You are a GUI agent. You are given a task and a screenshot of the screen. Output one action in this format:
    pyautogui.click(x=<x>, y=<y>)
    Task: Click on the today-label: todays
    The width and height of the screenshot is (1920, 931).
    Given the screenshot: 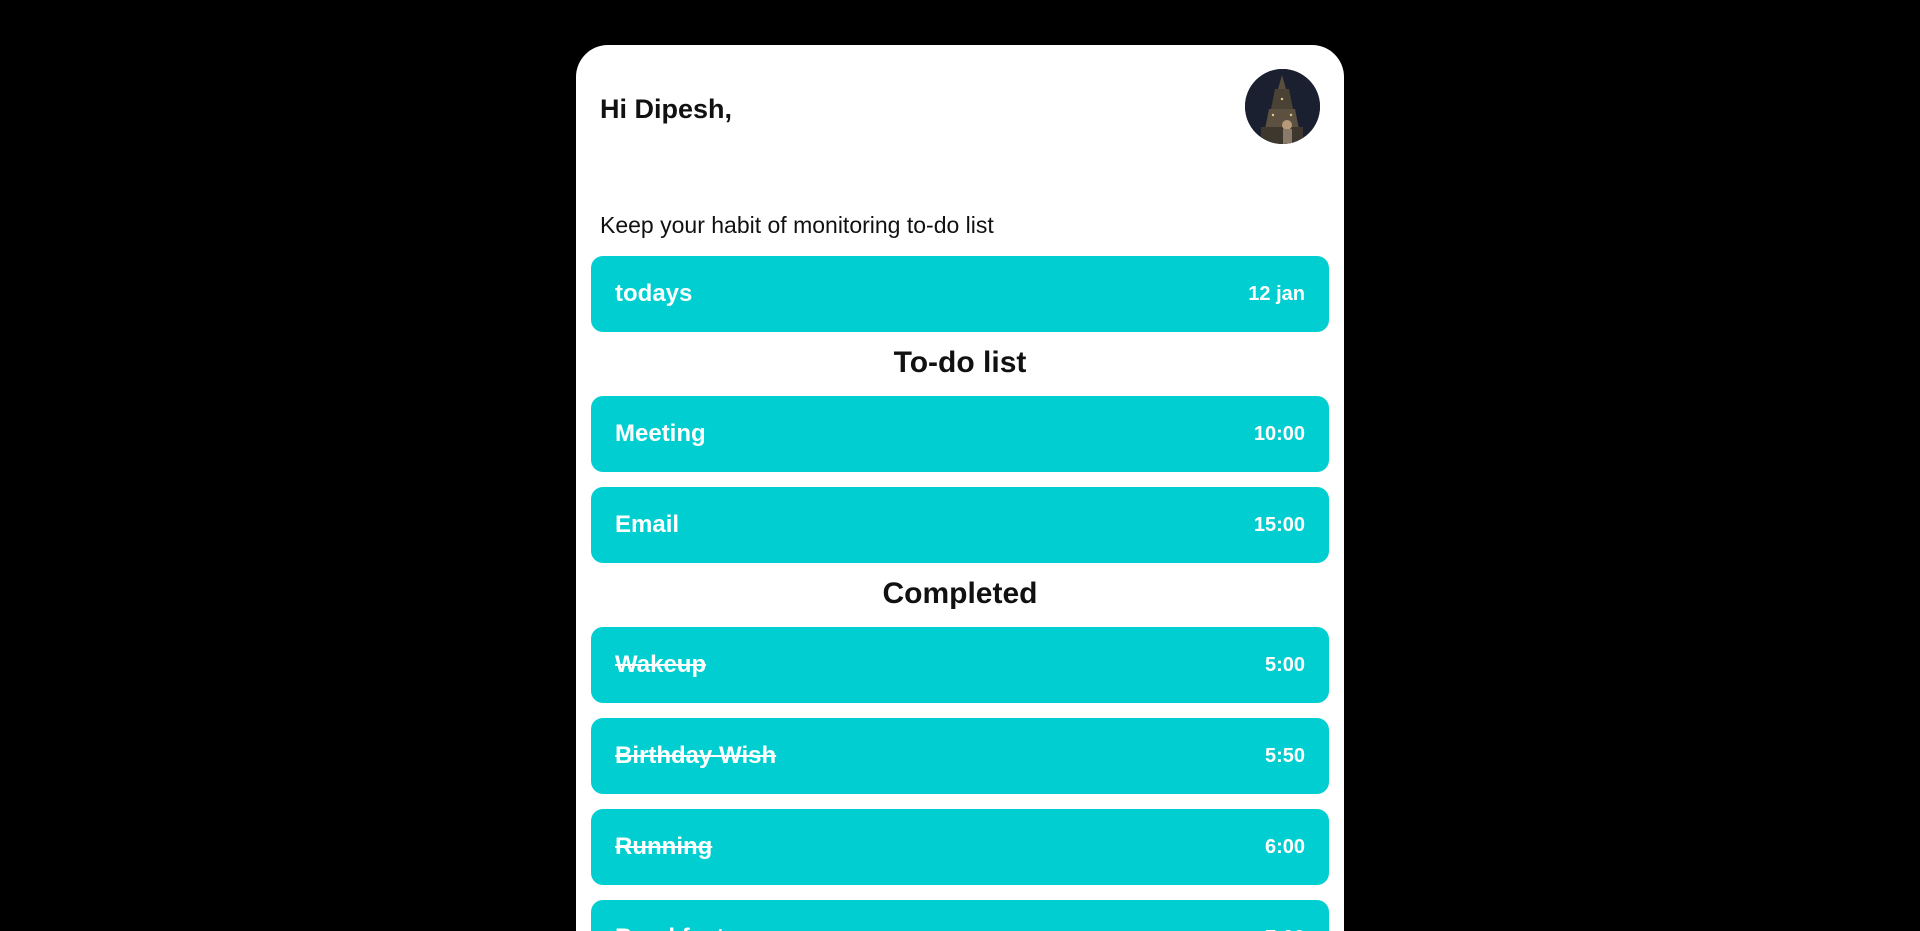 What is the action you would take?
    pyautogui.click(x=654, y=293)
    